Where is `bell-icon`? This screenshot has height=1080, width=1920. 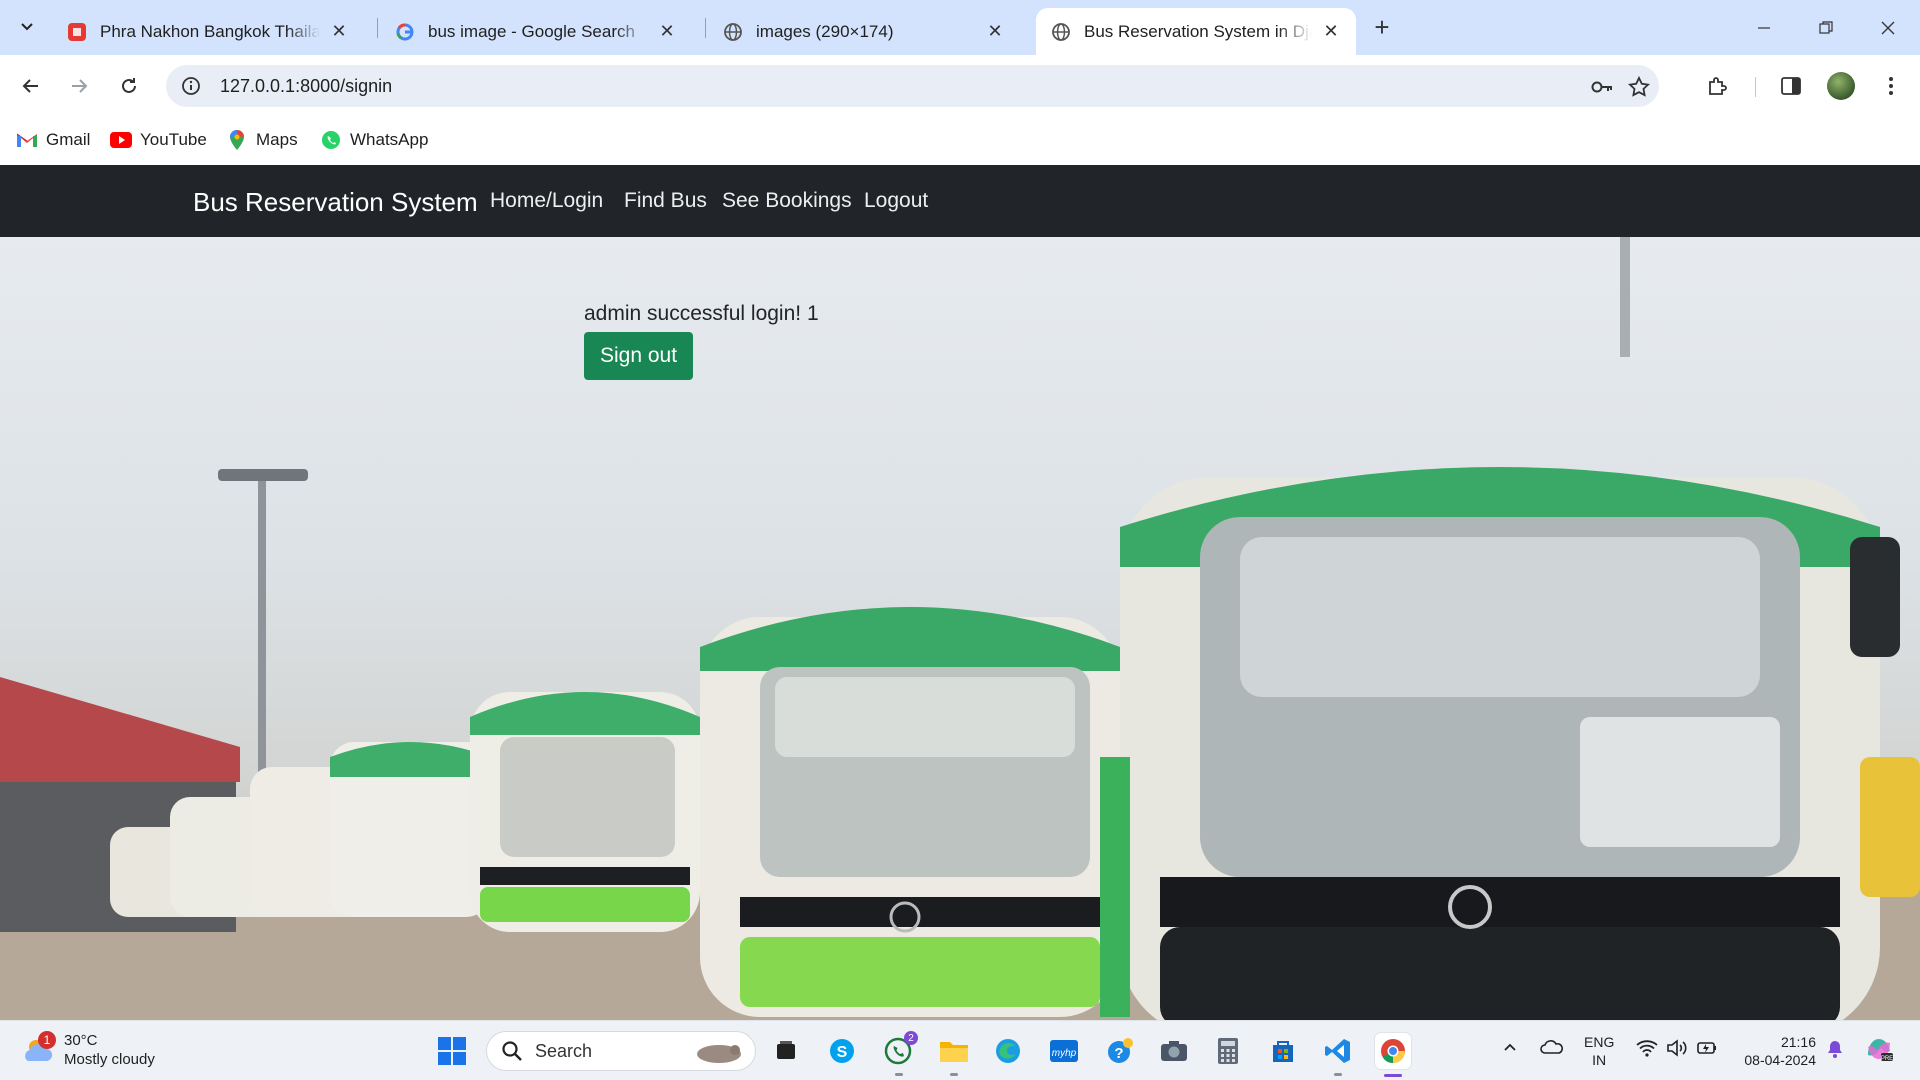 bell-icon is located at coordinates (1835, 1049).